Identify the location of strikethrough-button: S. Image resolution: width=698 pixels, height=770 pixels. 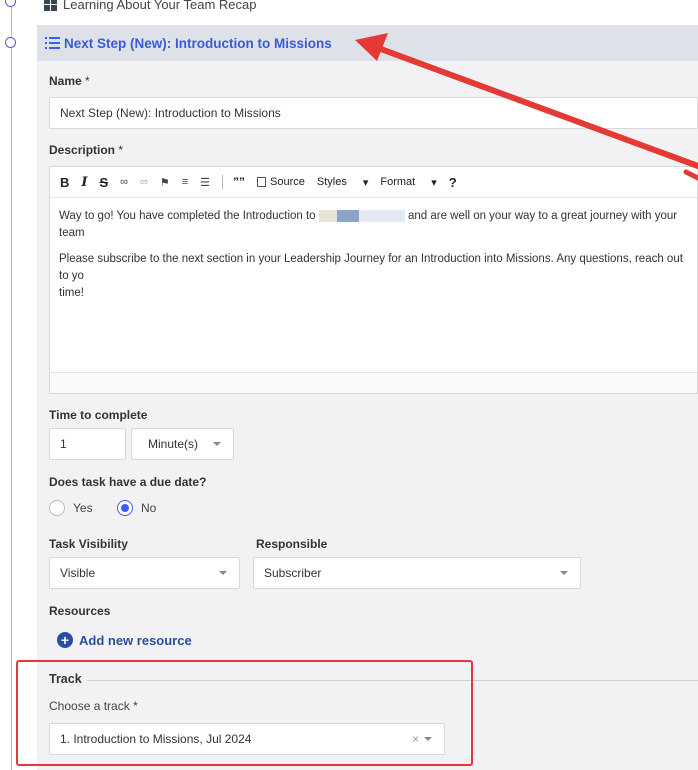
(103, 182).